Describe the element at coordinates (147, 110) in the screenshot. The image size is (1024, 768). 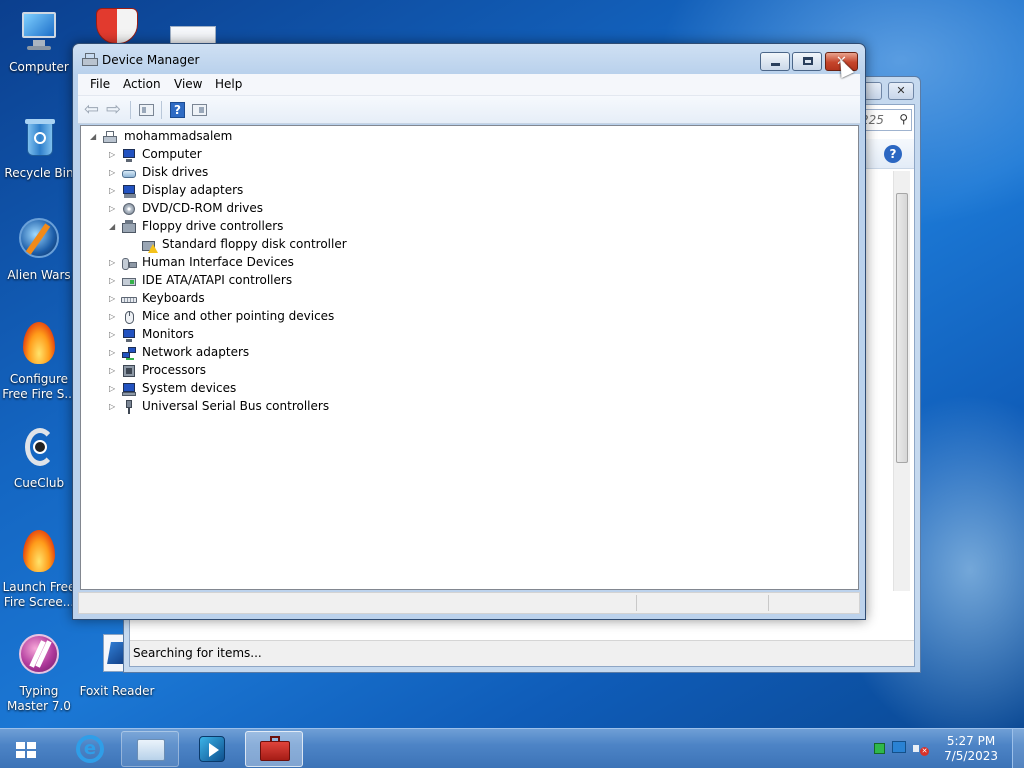
I see `properties-view-icon` at that location.